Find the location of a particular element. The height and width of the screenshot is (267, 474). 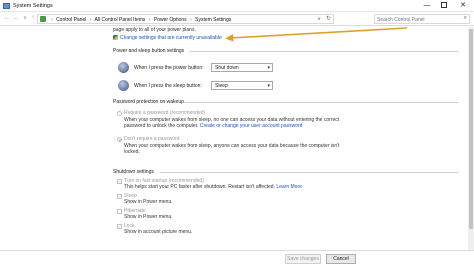

uac-shield-icon is located at coordinates (115, 38).